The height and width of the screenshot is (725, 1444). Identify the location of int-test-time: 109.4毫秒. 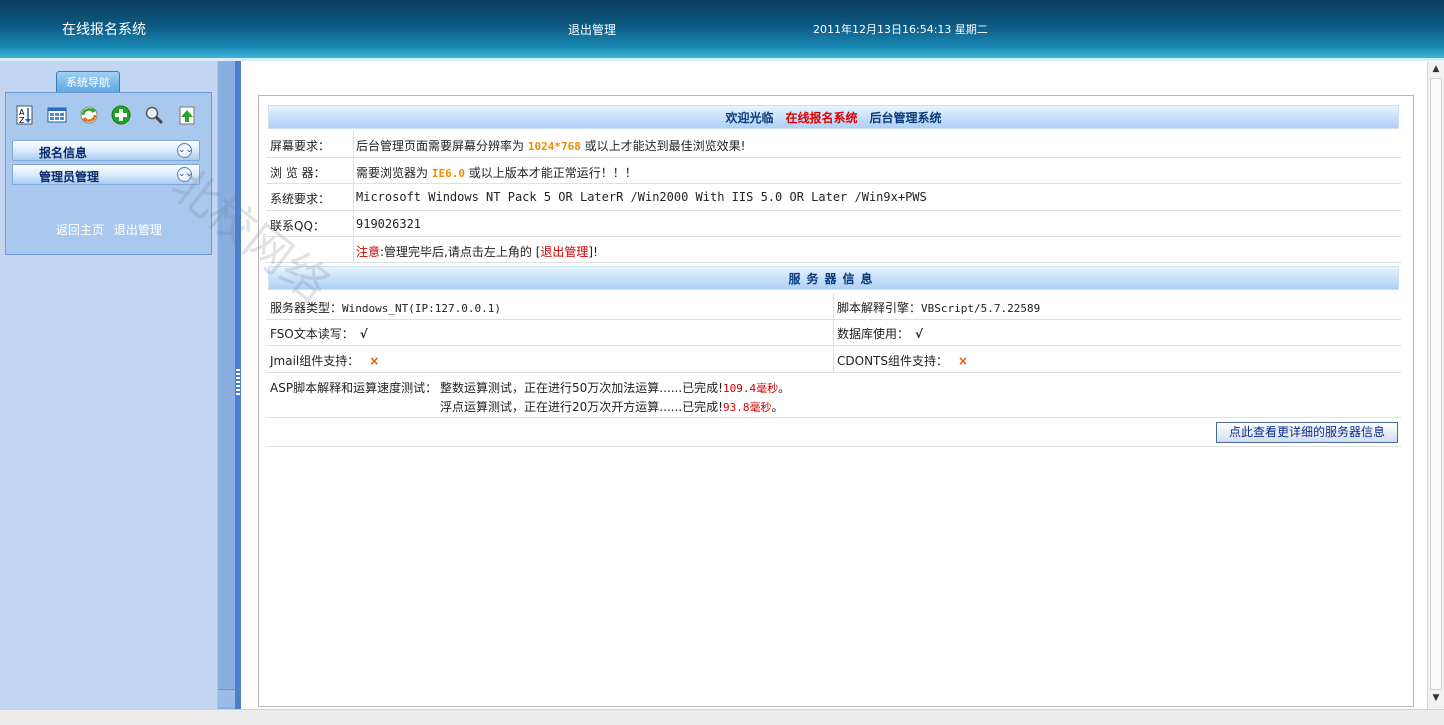
(750, 388).